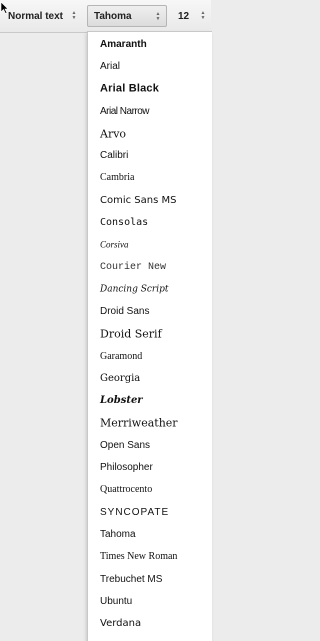  Describe the element at coordinates (134, 513) in the screenshot. I see `font-option-syncopate: SYNCOPATE` at that location.